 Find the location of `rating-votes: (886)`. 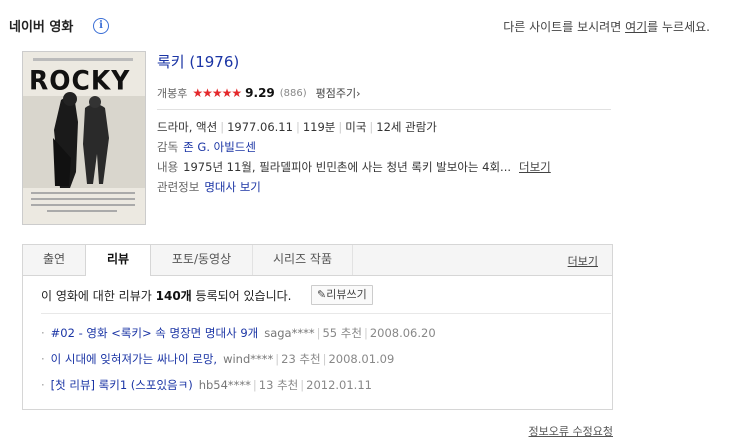

rating-votes: (886) is located at coordinates (293, 93).